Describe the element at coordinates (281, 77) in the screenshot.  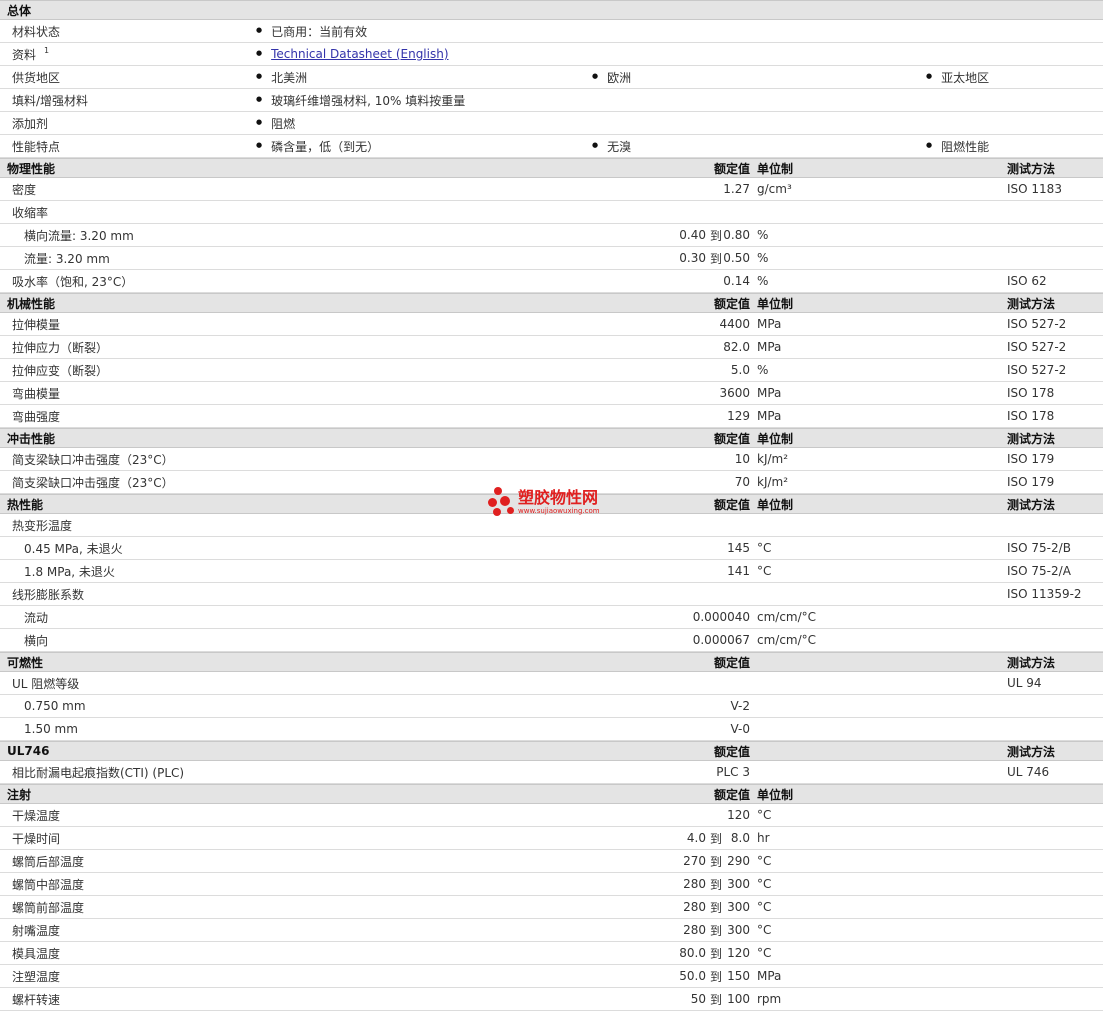
I see `bullet-value: 北美洲` at that location.